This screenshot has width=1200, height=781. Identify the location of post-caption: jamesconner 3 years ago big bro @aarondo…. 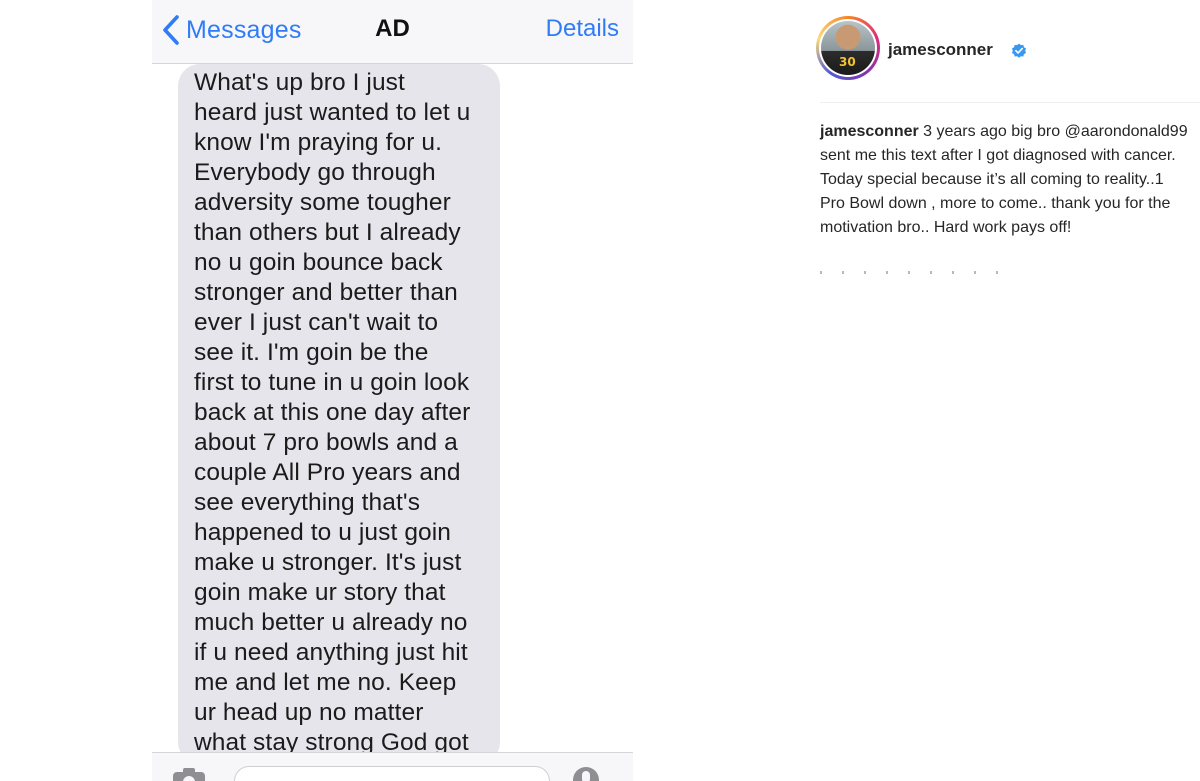
(1005, 180).